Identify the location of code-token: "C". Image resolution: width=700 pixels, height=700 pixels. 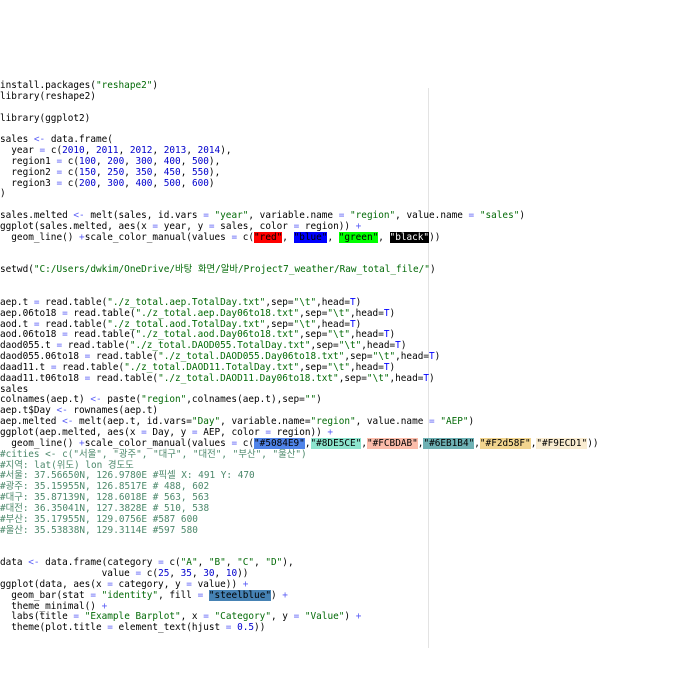
(246, 563).